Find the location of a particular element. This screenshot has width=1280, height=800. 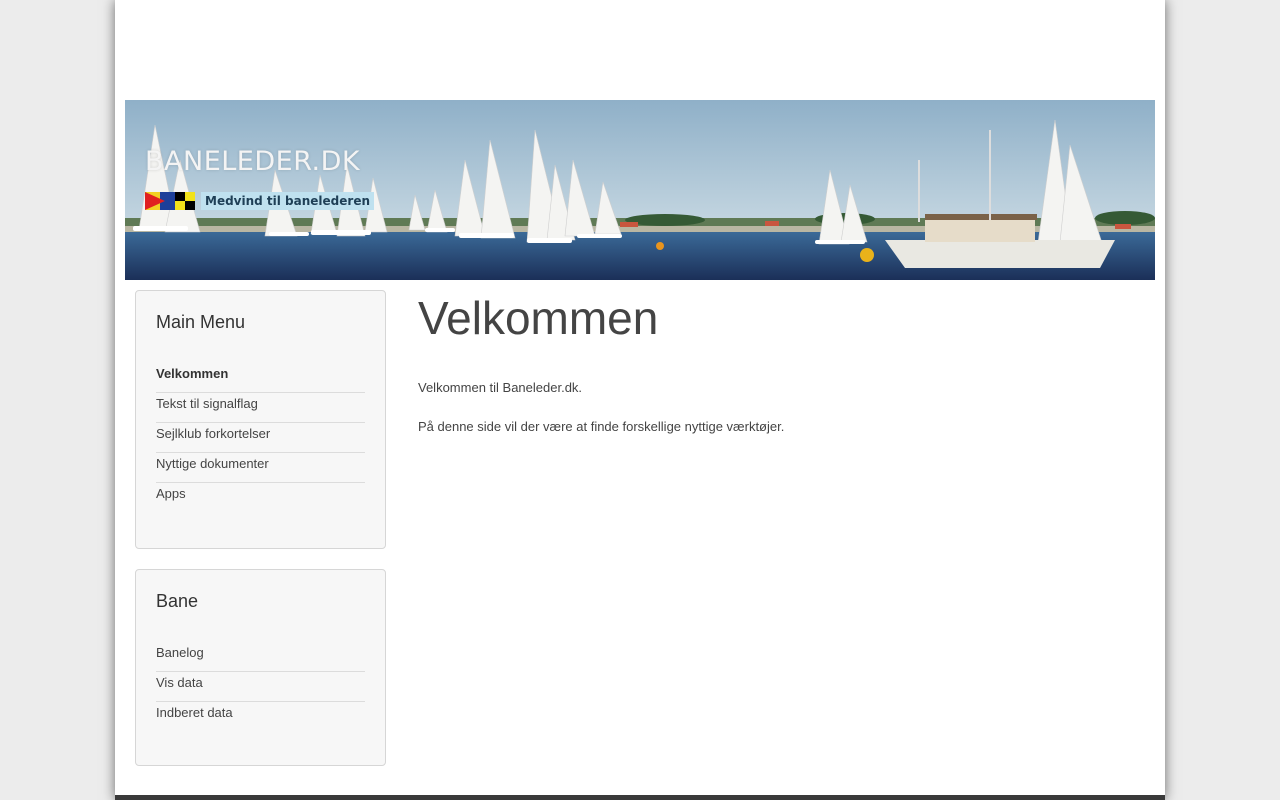

menu-item-label: Sejlklub forkortelser is located at coordinates (260, 434).